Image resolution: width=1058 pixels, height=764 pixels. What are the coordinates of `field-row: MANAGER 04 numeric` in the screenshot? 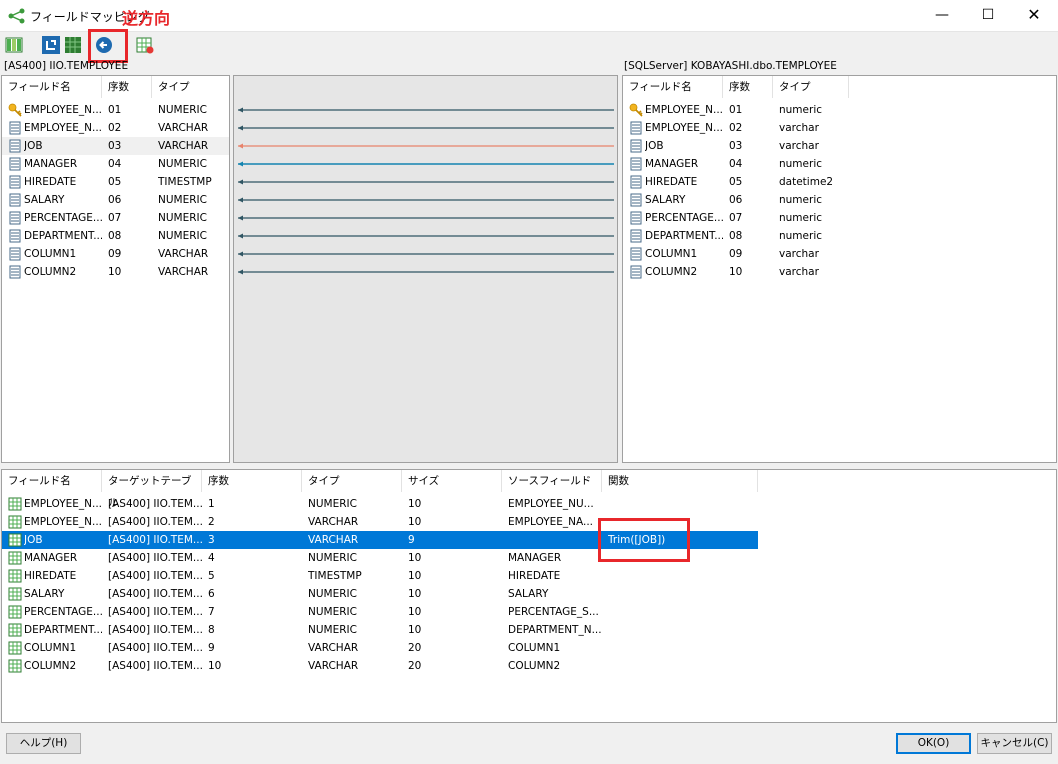 It's located at (839, 164).